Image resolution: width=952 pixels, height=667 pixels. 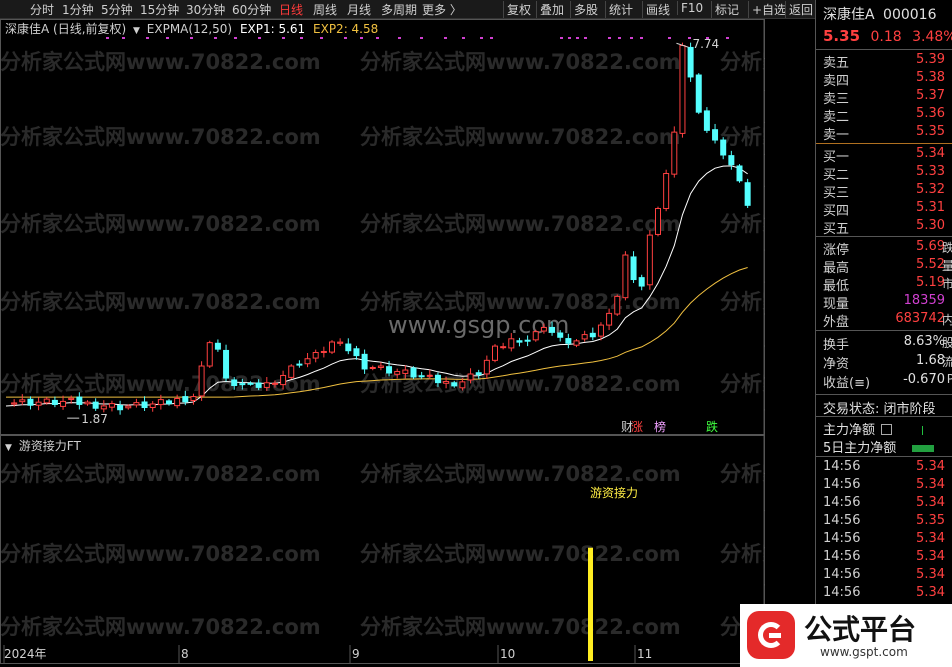 What do you see at coordinates (25, 654) in the screenshot?
I see `x-axis-label: 2024年` at bounding box center [25, 654].